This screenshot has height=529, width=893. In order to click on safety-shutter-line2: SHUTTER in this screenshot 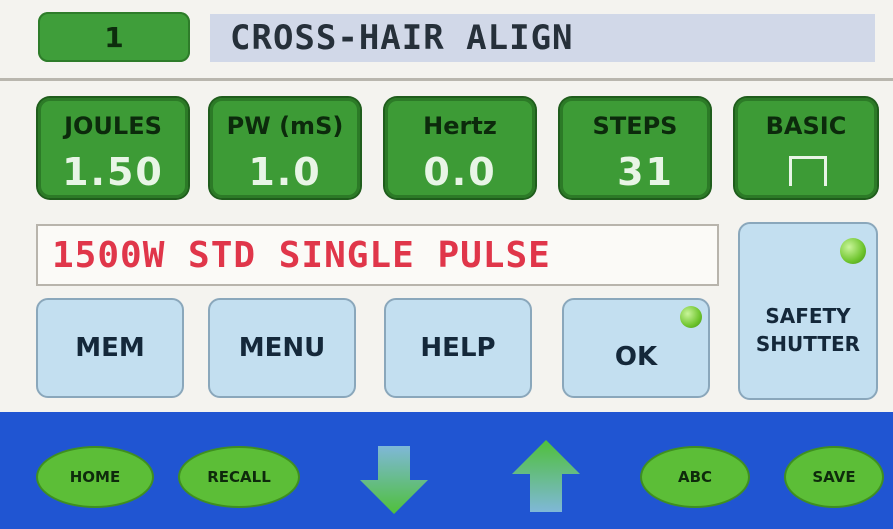, I will do `click(808, 344)`.